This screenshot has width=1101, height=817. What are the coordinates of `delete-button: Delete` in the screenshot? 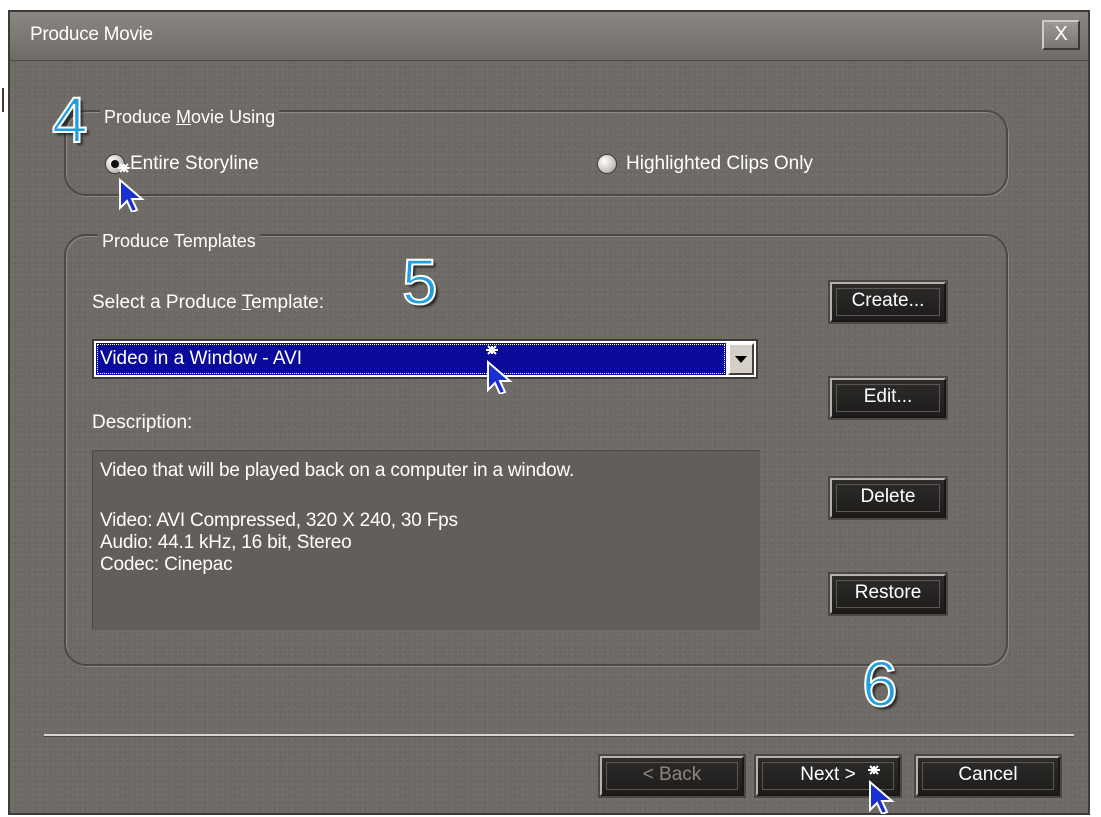 It's located at (888, 498).